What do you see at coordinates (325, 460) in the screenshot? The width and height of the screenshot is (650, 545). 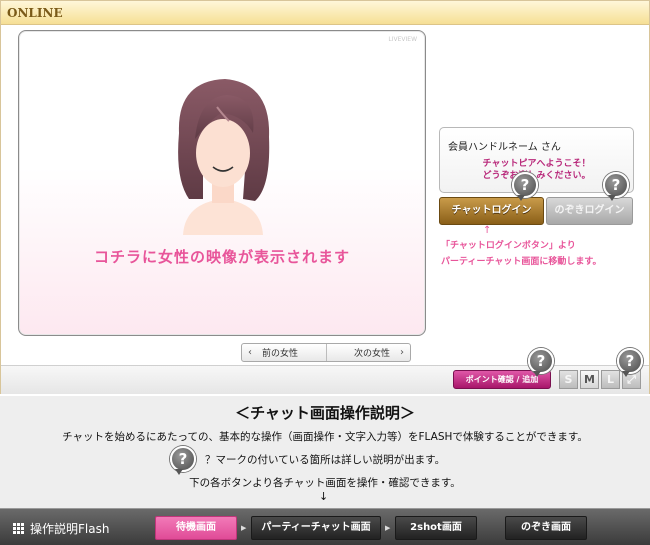 I see `description-line-2: ？マークの付いている箇所は詳しい説明が出ます。` at bounding box center [325, 460].